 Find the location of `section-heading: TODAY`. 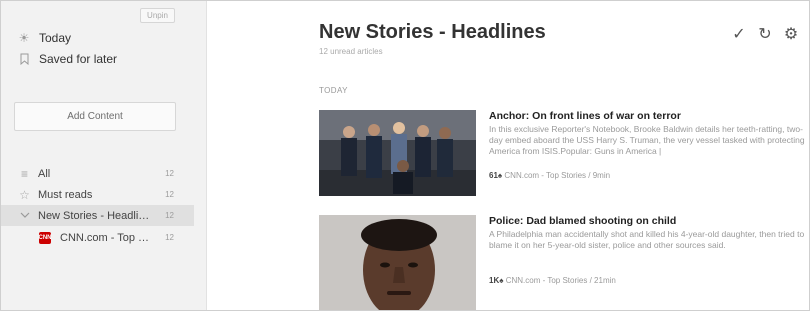

section-heading: TODAY is located at coordinates (333, 90).